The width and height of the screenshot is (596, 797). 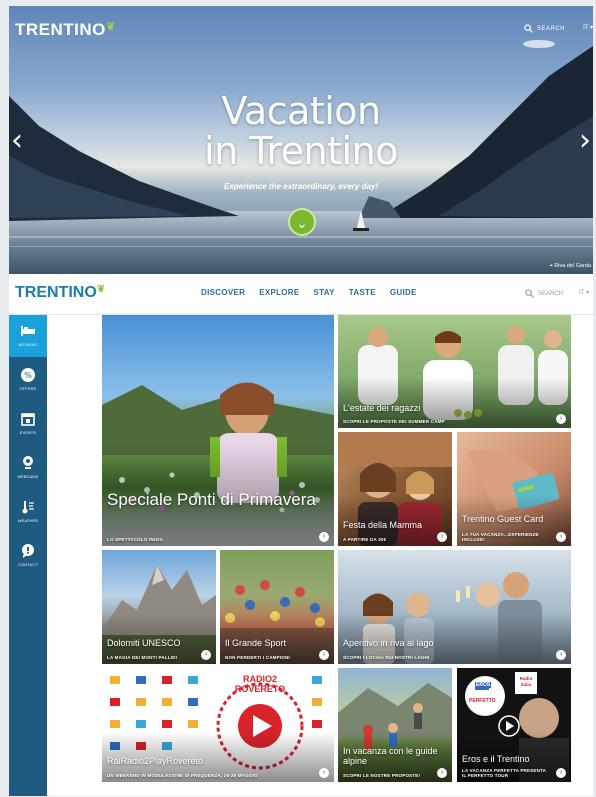 I want to click on hero-search: SEARCH, so click(x=544, y=28).